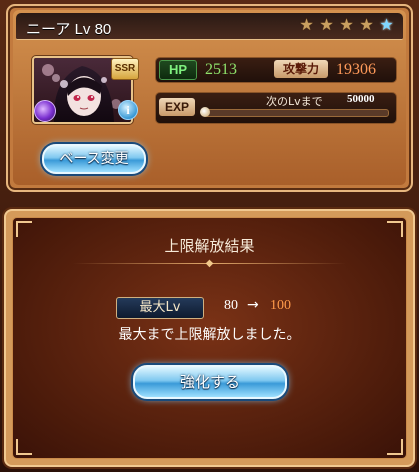  I want to click on character-name-level: ニーア Lv 80, so click(69, 29).